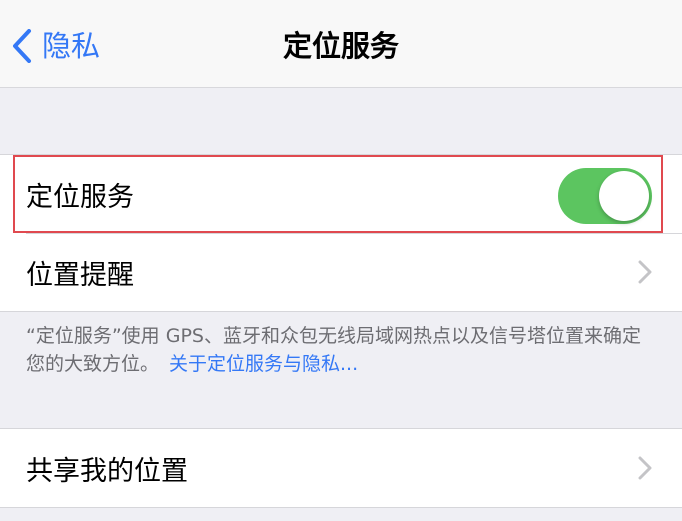 The height and width of the screenshot is (521, 682). I want to click on share-my-location-row: 共享我的位置, so click(341, 468).